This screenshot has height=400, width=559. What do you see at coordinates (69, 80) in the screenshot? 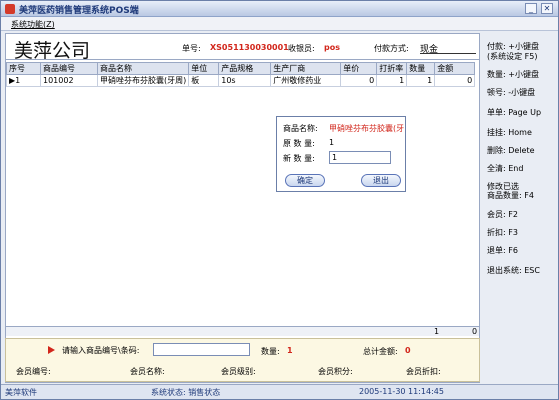
I see `cell-code: 101002` at bounding box center [69, 80].